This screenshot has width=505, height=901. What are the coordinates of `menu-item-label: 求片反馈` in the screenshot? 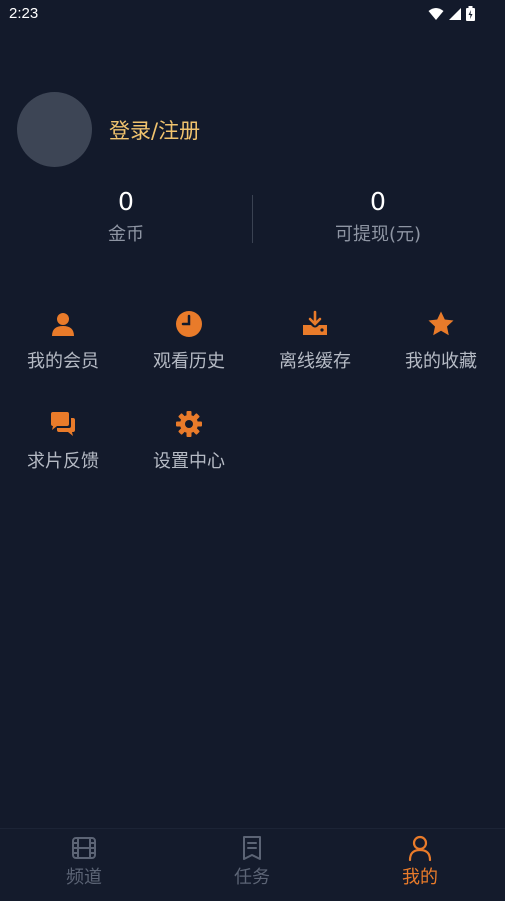 It's located at (63, 461).